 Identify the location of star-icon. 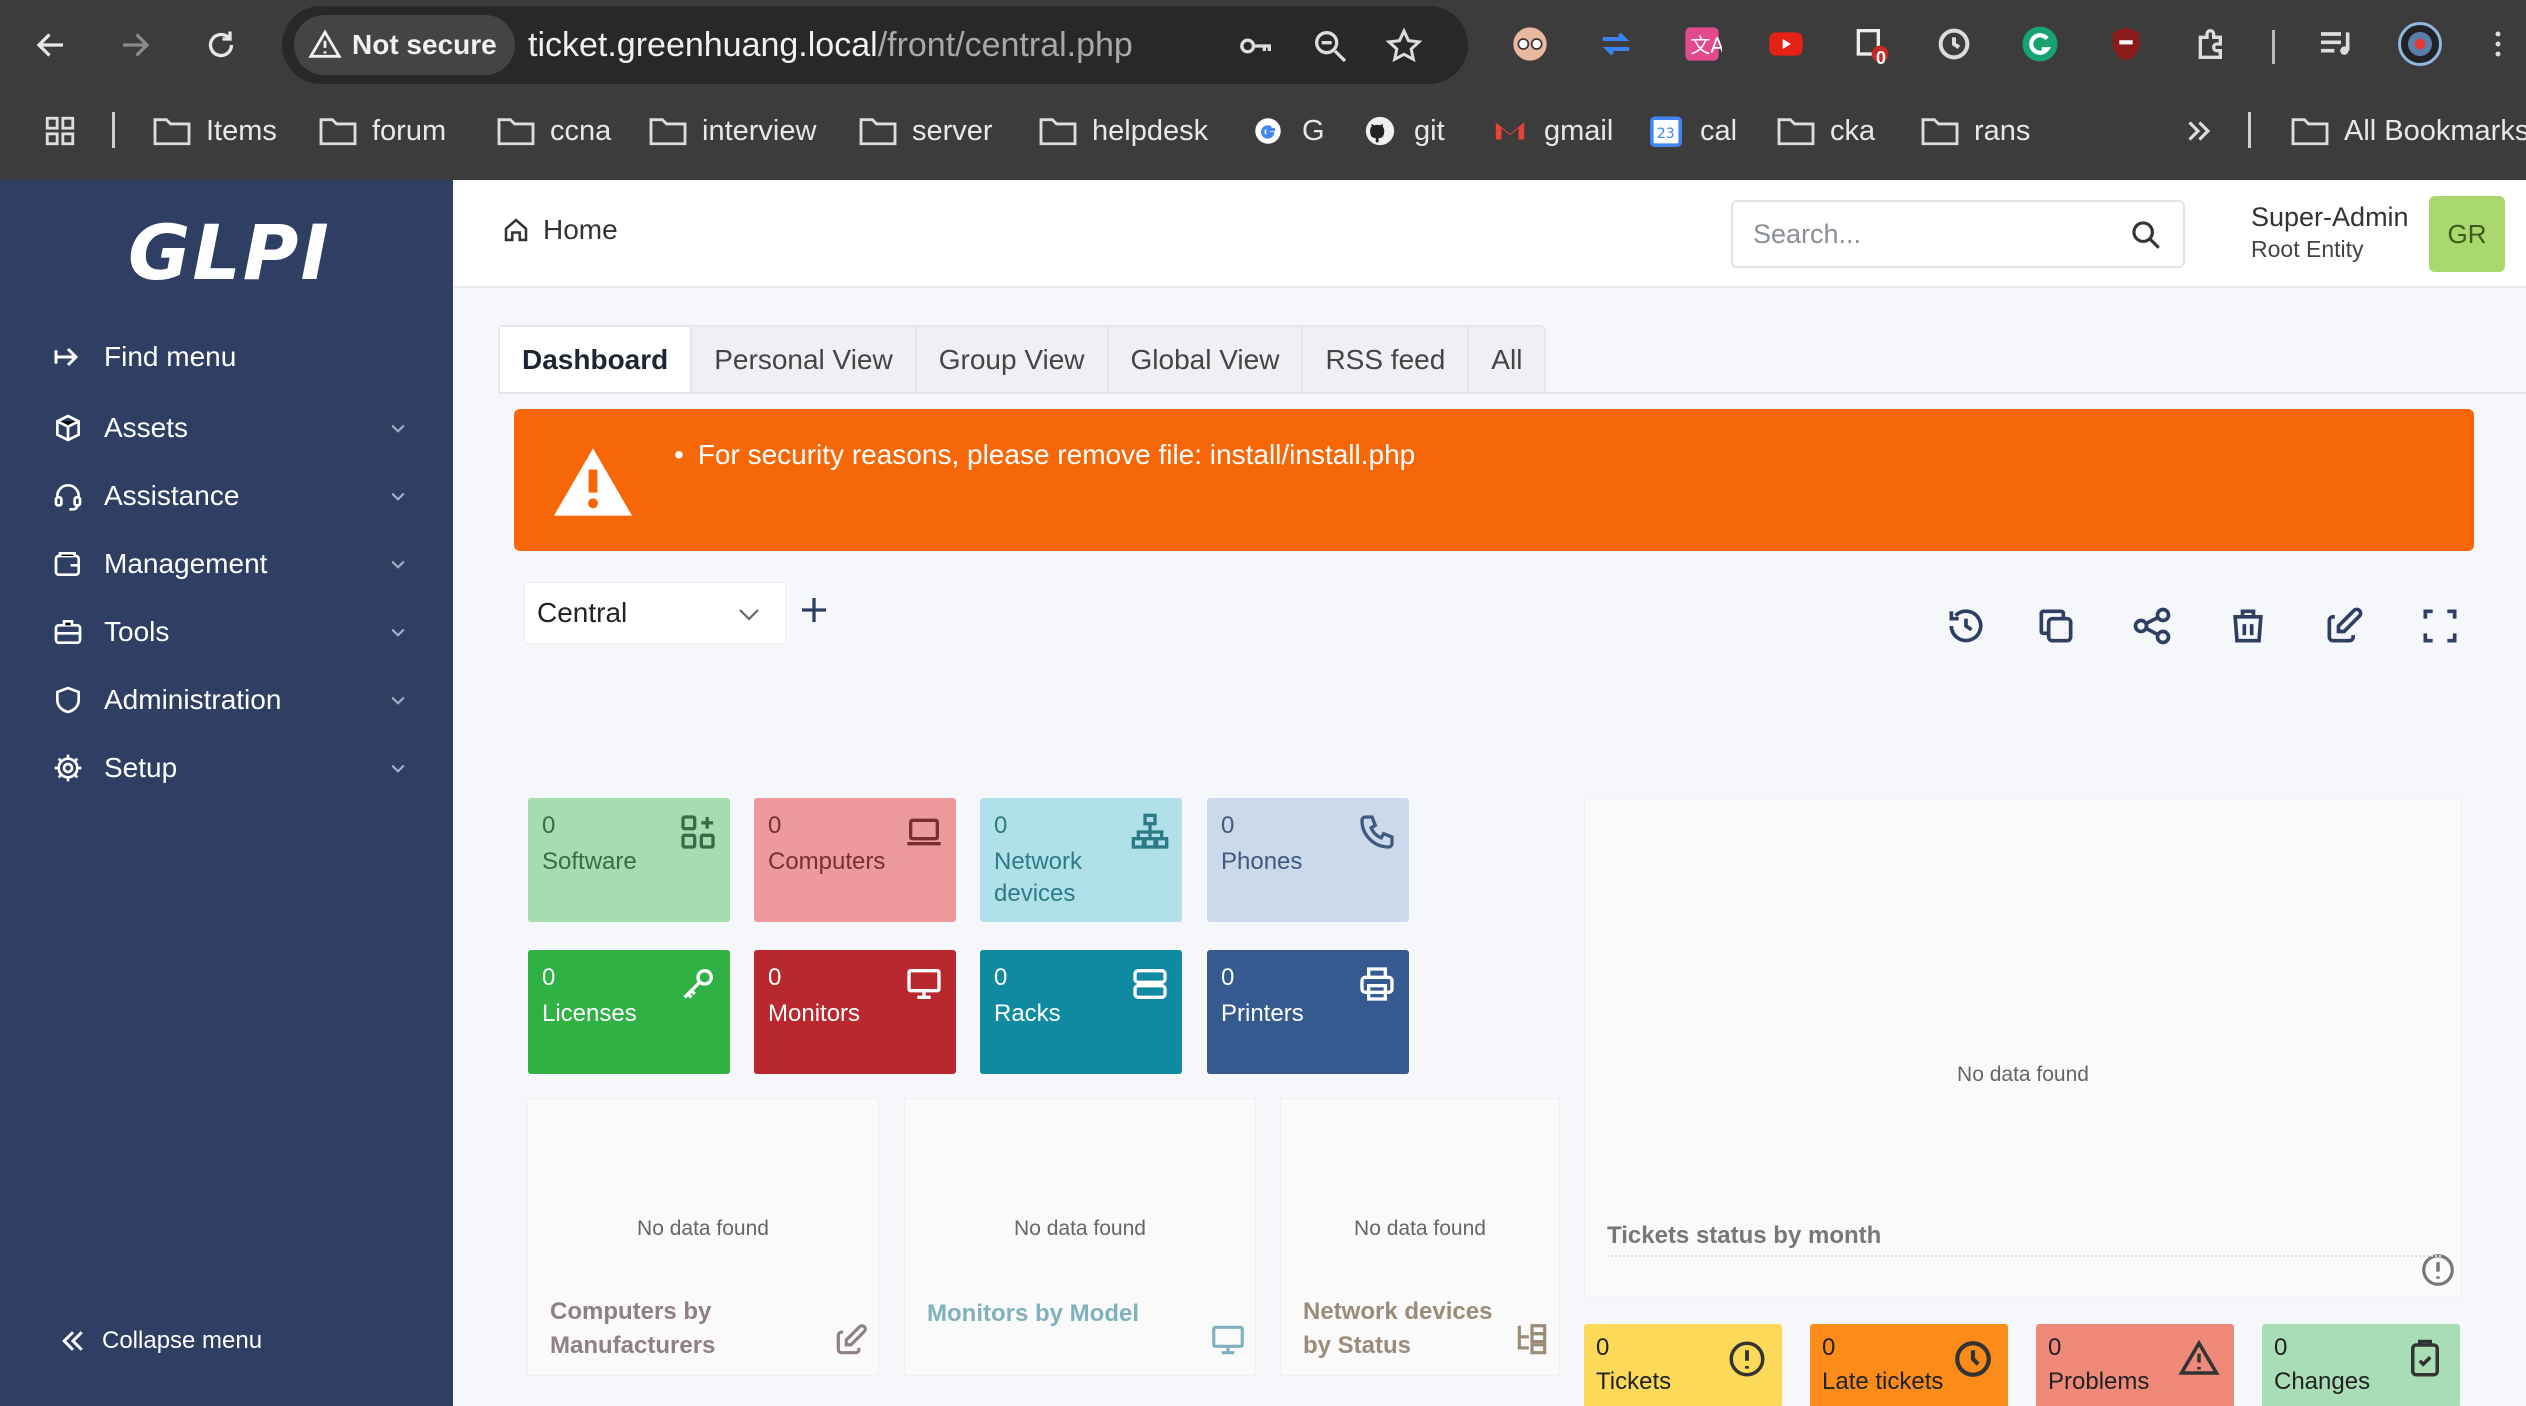
(1404, 46).